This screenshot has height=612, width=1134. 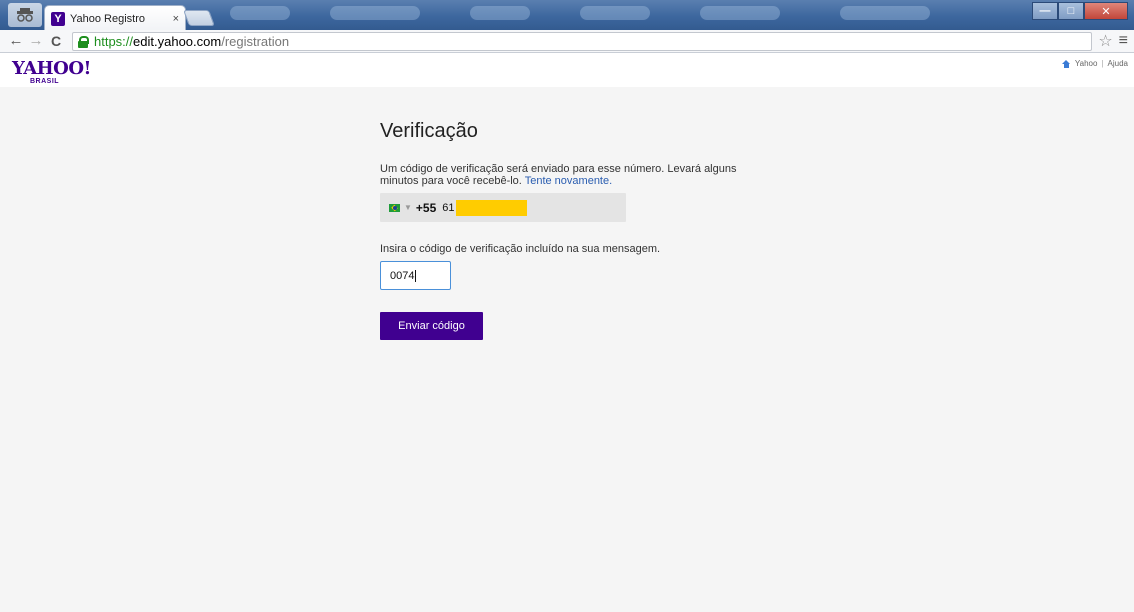 I want to click on forward-arrow-icon: →, so click(x=36, y=41).